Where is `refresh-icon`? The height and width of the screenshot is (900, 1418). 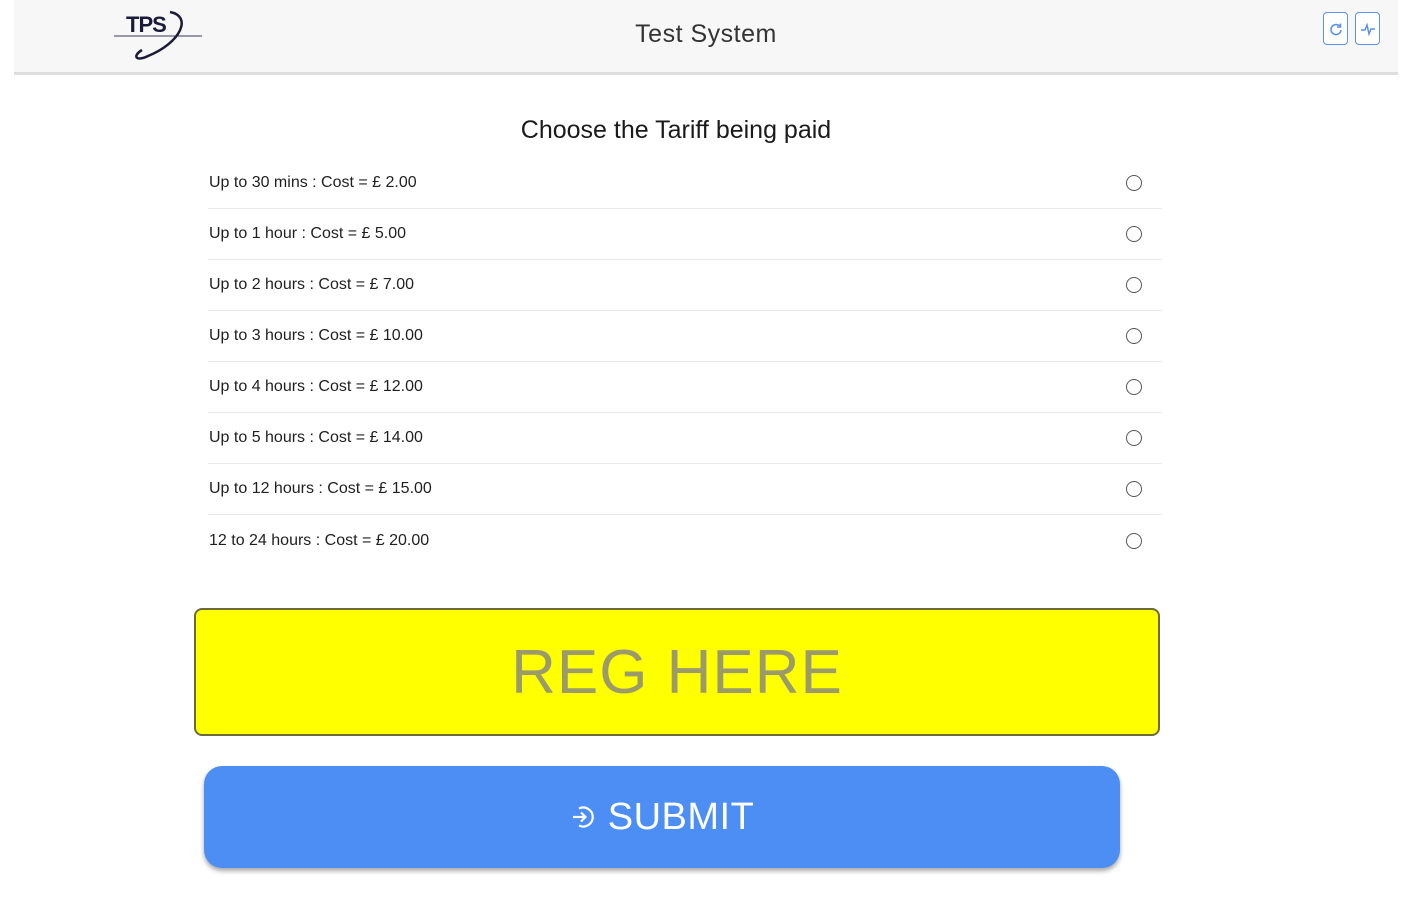 refresh-icon is located at coordinates (1335, 29).